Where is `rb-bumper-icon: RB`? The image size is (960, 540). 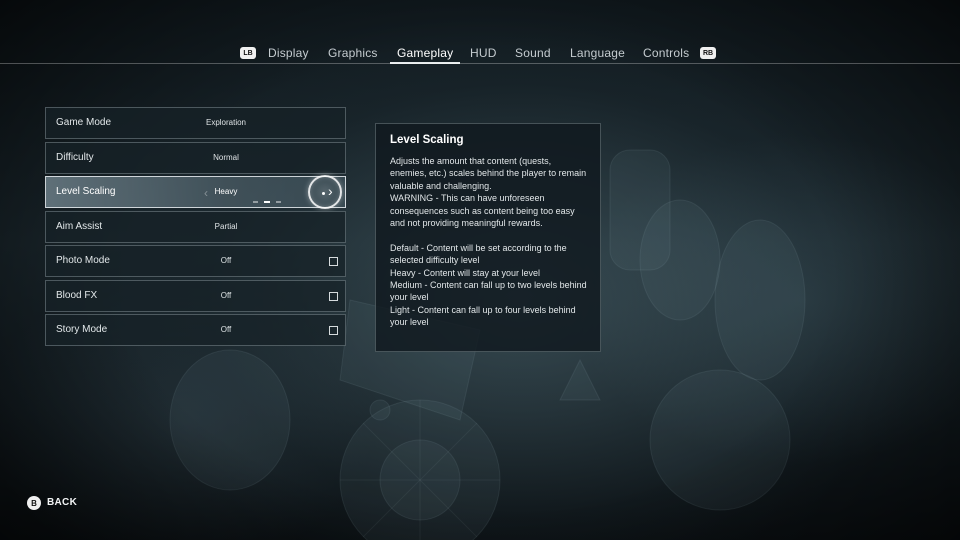
rb-bumper-icon: RB is located at coordinates (708, 53).